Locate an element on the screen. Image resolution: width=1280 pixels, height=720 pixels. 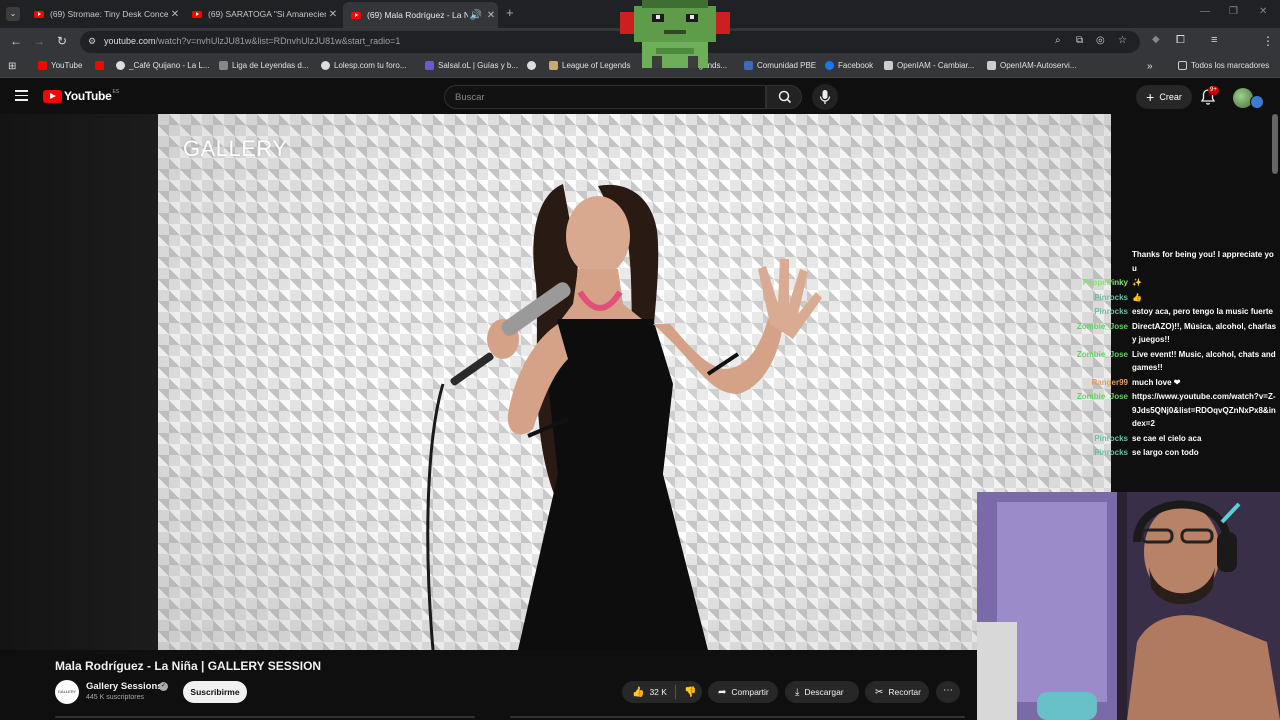
clip-button: ✂ Recortar is located at coordinates (897, 692).